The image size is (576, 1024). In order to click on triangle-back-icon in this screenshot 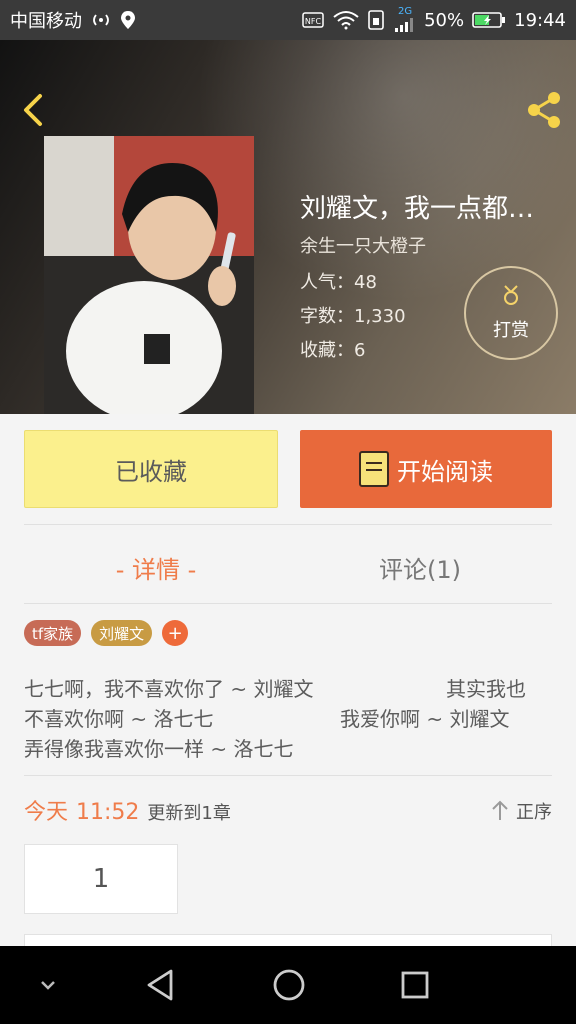, I will do `click(160, 985)`.